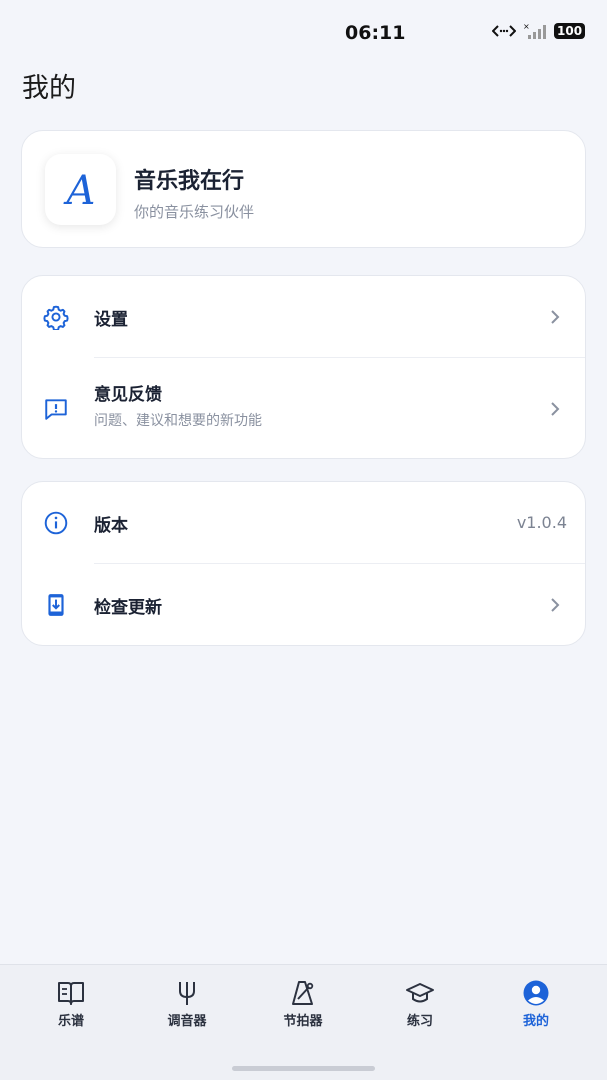 The height and width of the screenshot is (1080, 607). What do you see at coordinates (56, 317) in the screenshot?
I see `gear-icon` at bounding box center [56, 317].